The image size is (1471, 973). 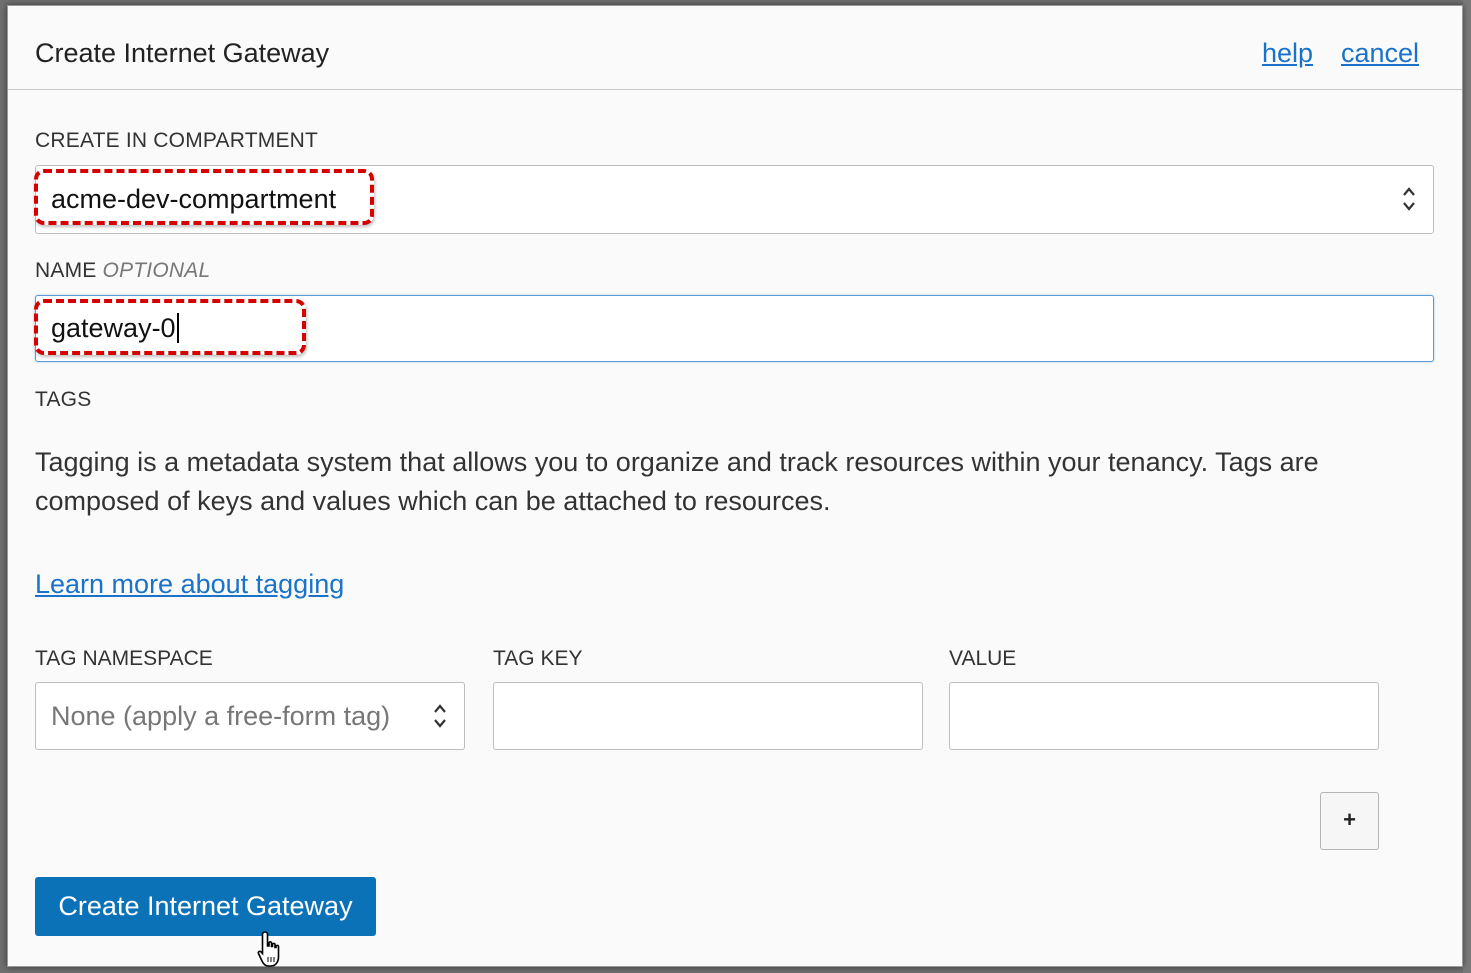 I want to click on dialog-title: Create Internet Gateway, so click(x=182, y=53).